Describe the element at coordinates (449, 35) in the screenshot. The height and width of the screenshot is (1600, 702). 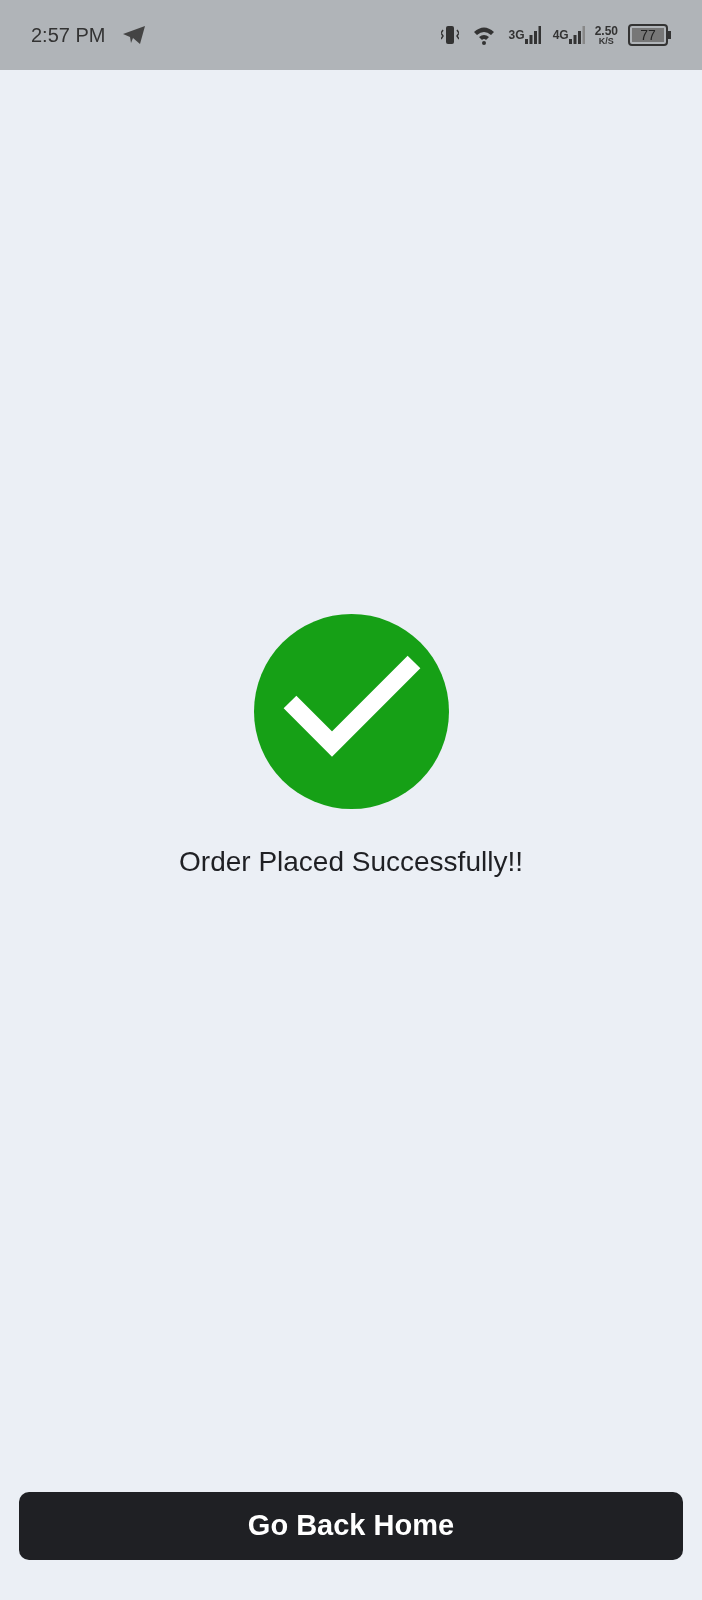
I see `vibrate-icon` at that location.